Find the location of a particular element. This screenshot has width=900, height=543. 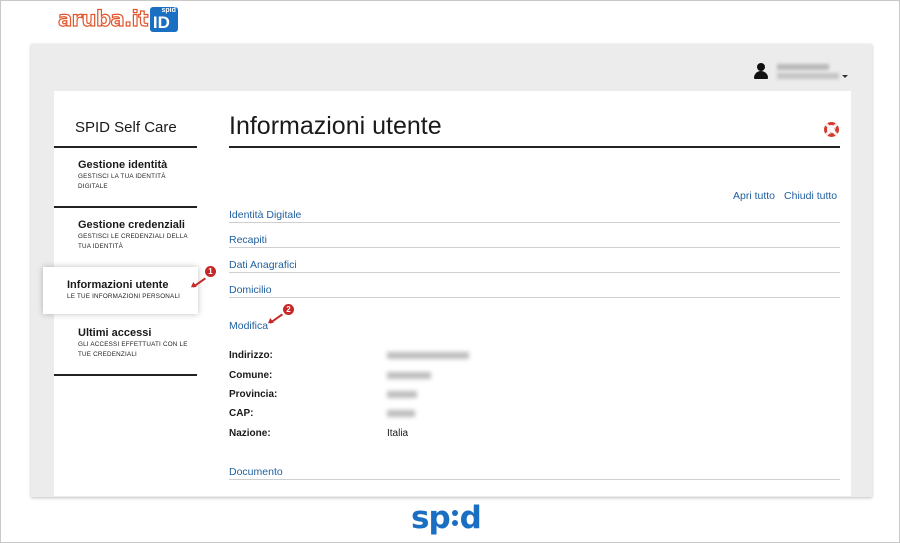

field-label-indirizzo: Indirizzo: is located at coordinates (251, 355).